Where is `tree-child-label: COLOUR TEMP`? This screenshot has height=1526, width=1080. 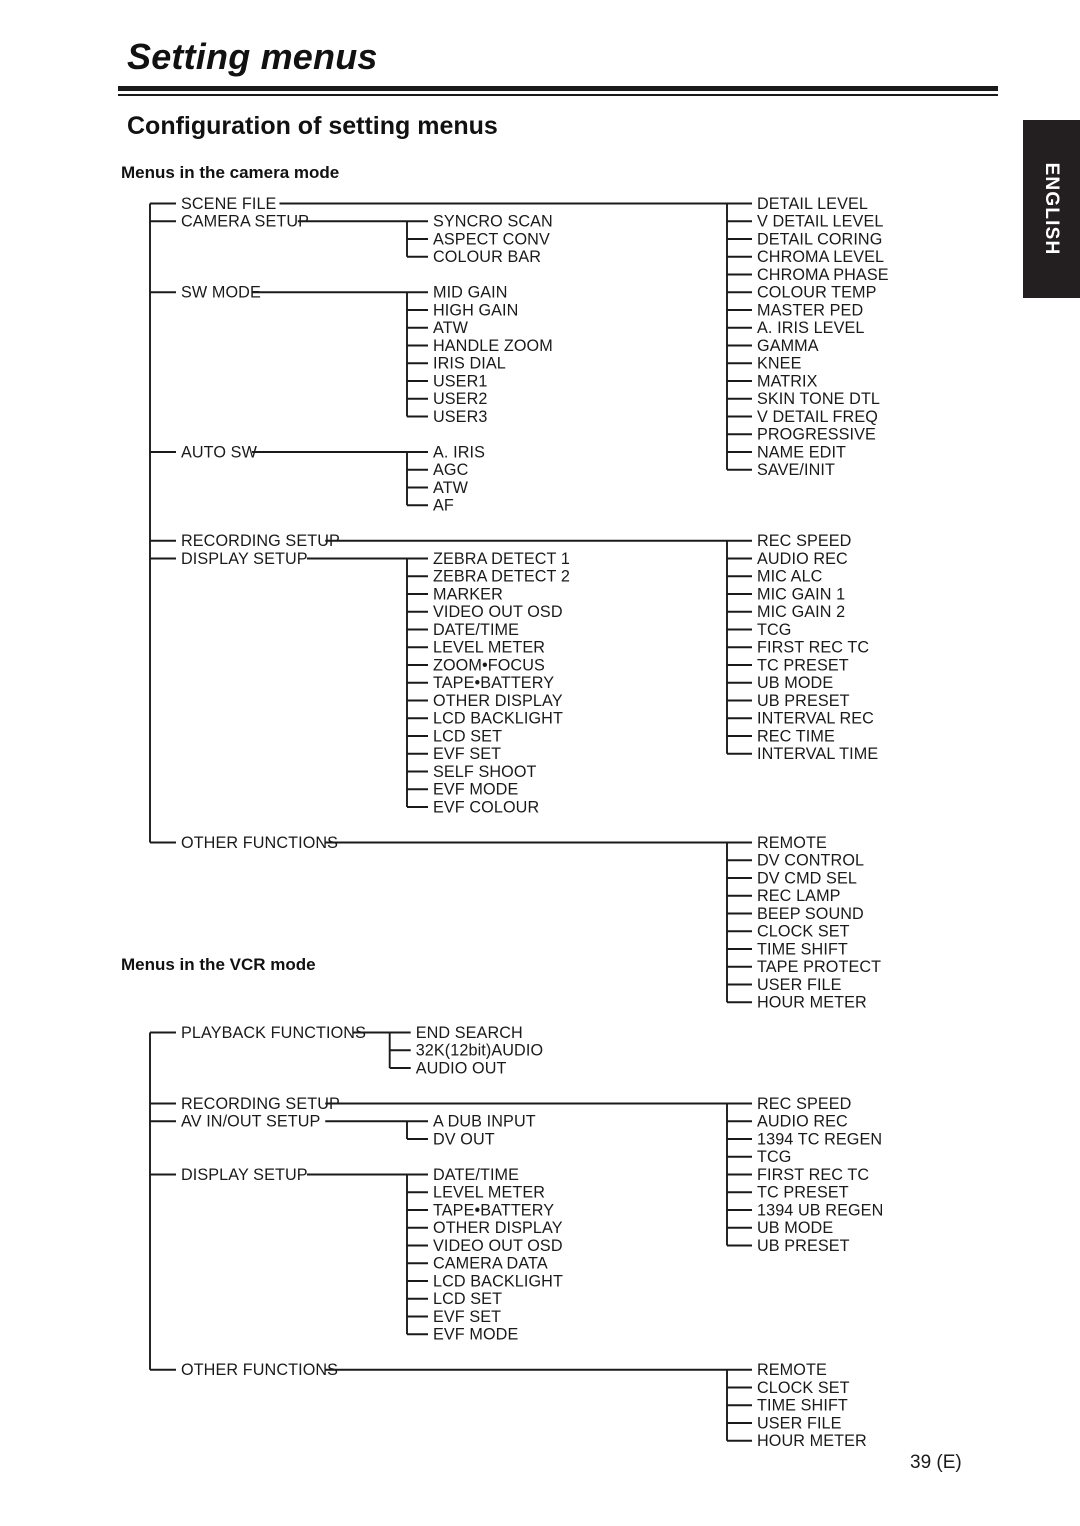
tree-child-label: COLOUR TEMP is located at coordinates (817, 293).